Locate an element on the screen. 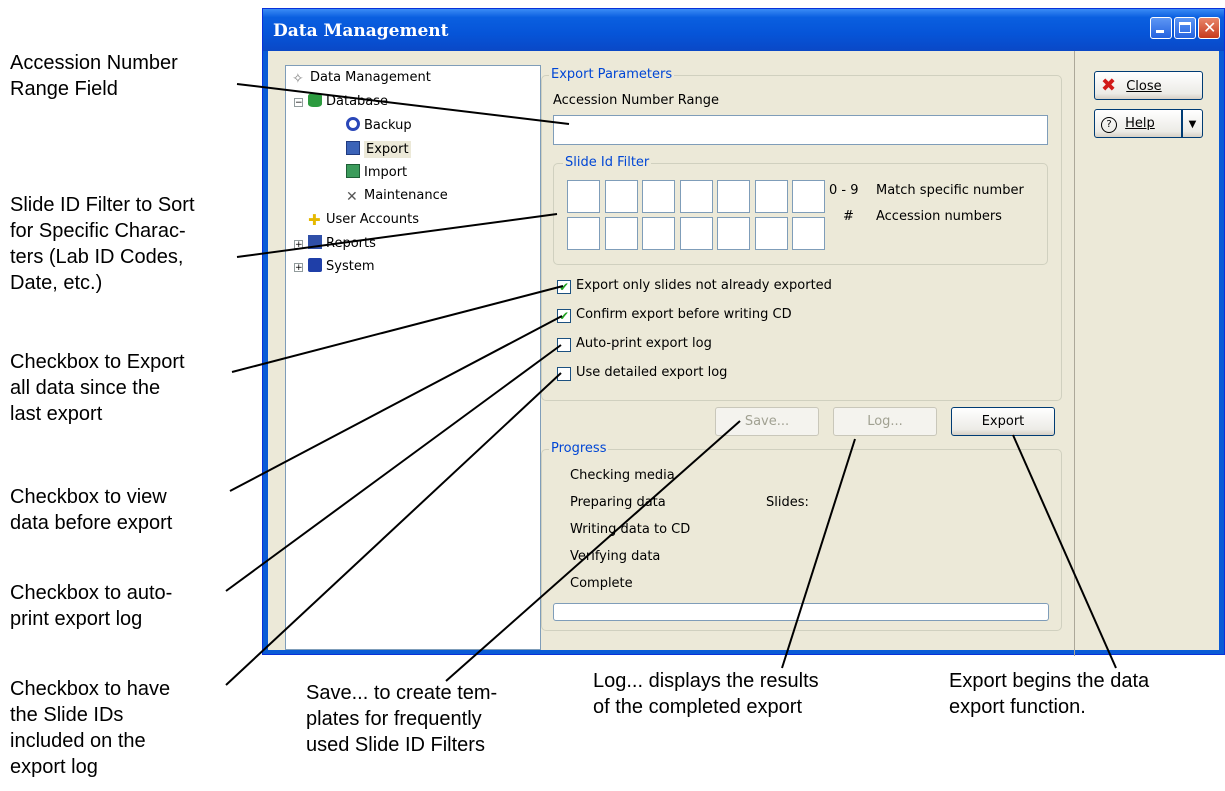  leader-line-auto-print is located at coordinates (393, 468).